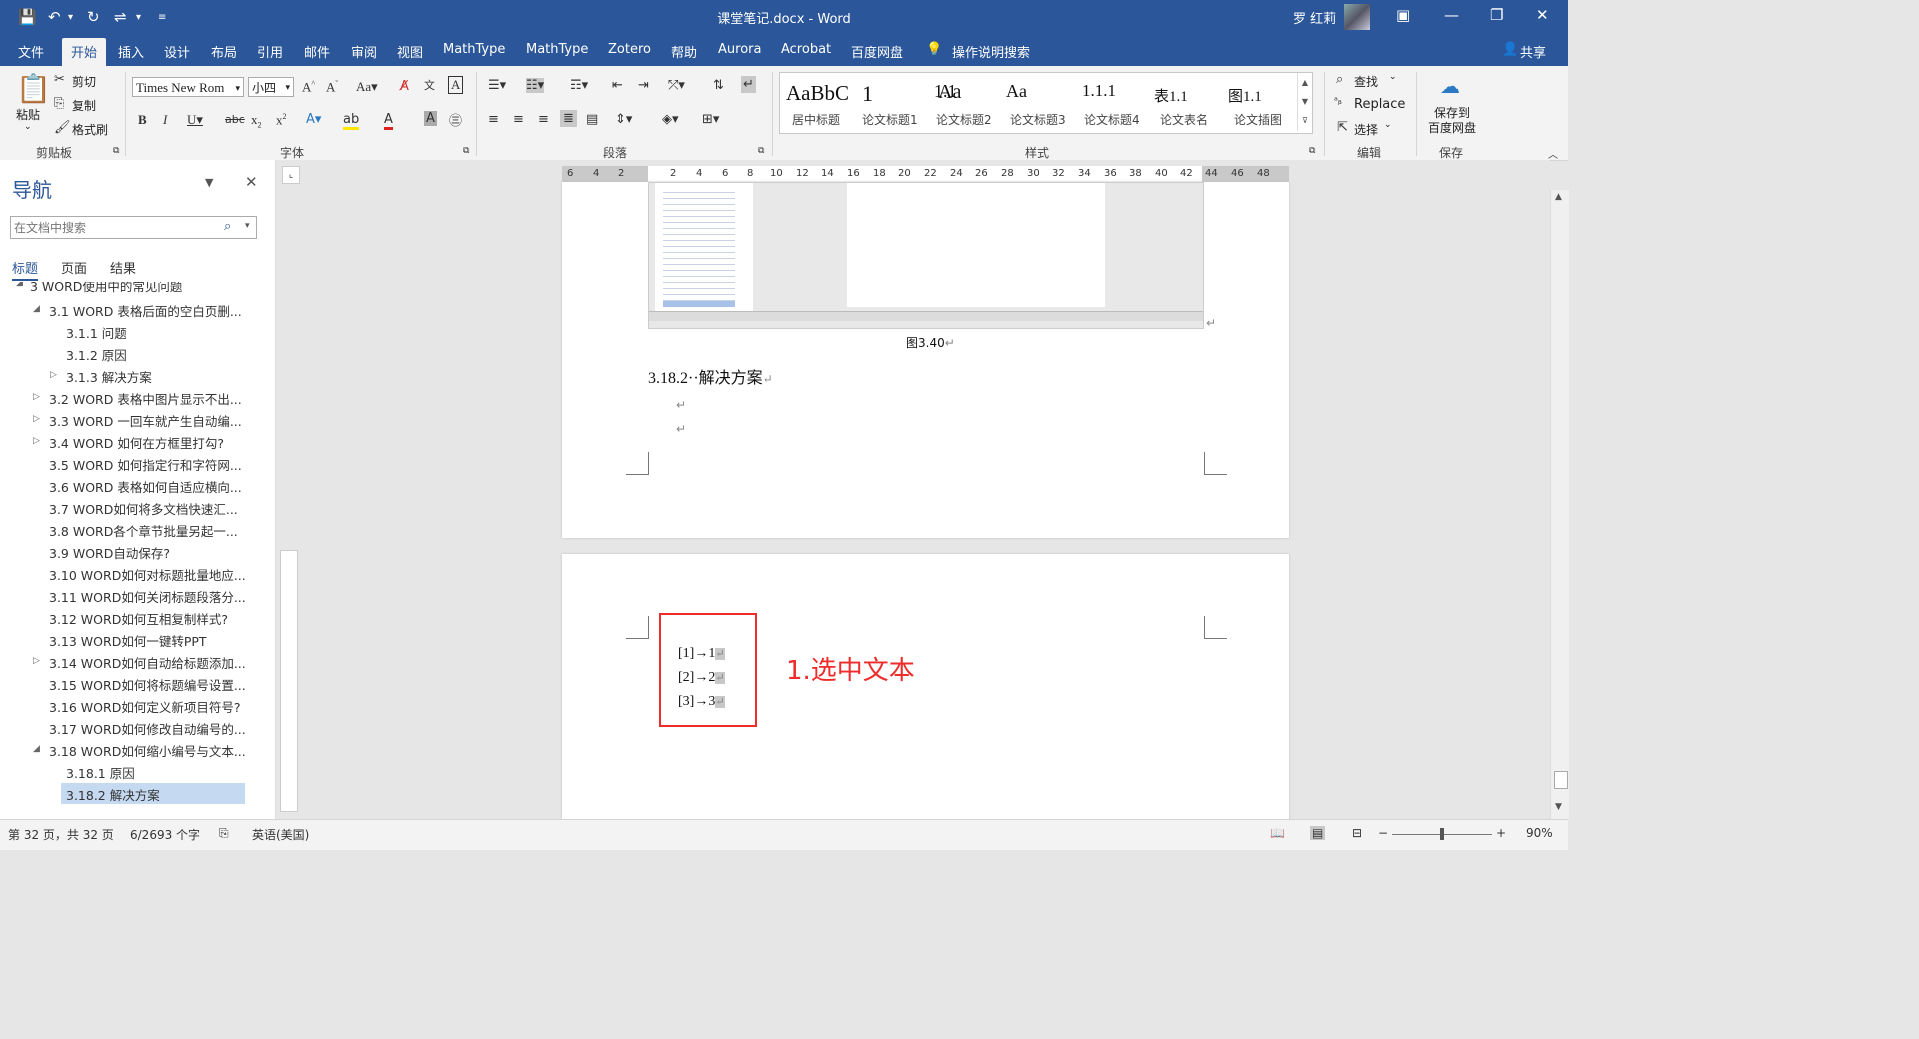 The height and width of the screenshot is (1039, 1919). Describe the element at coordinates (138, 618) in the screenshot. I see `list-item: 3.12 WORD如何互相复制样式?` at that location.